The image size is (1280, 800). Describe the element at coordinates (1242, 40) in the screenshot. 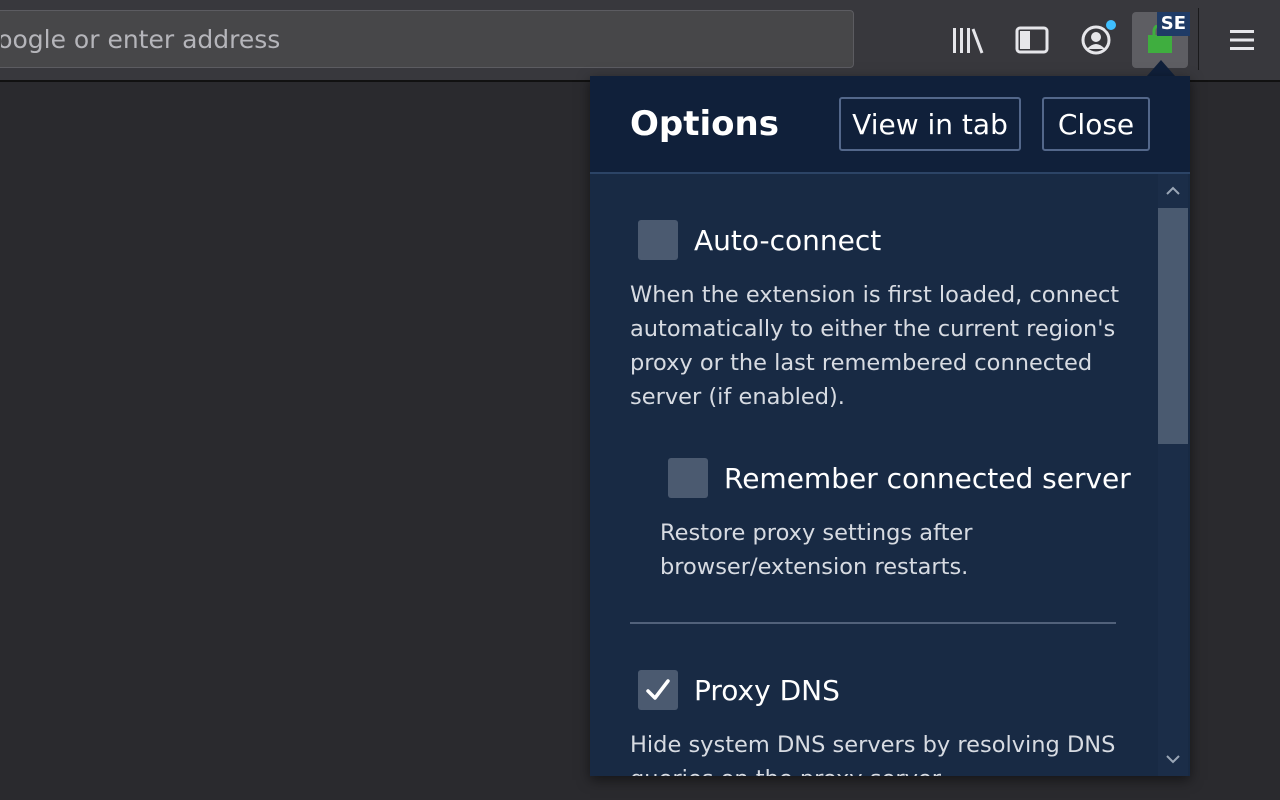

I see `menu-icon` at that location.